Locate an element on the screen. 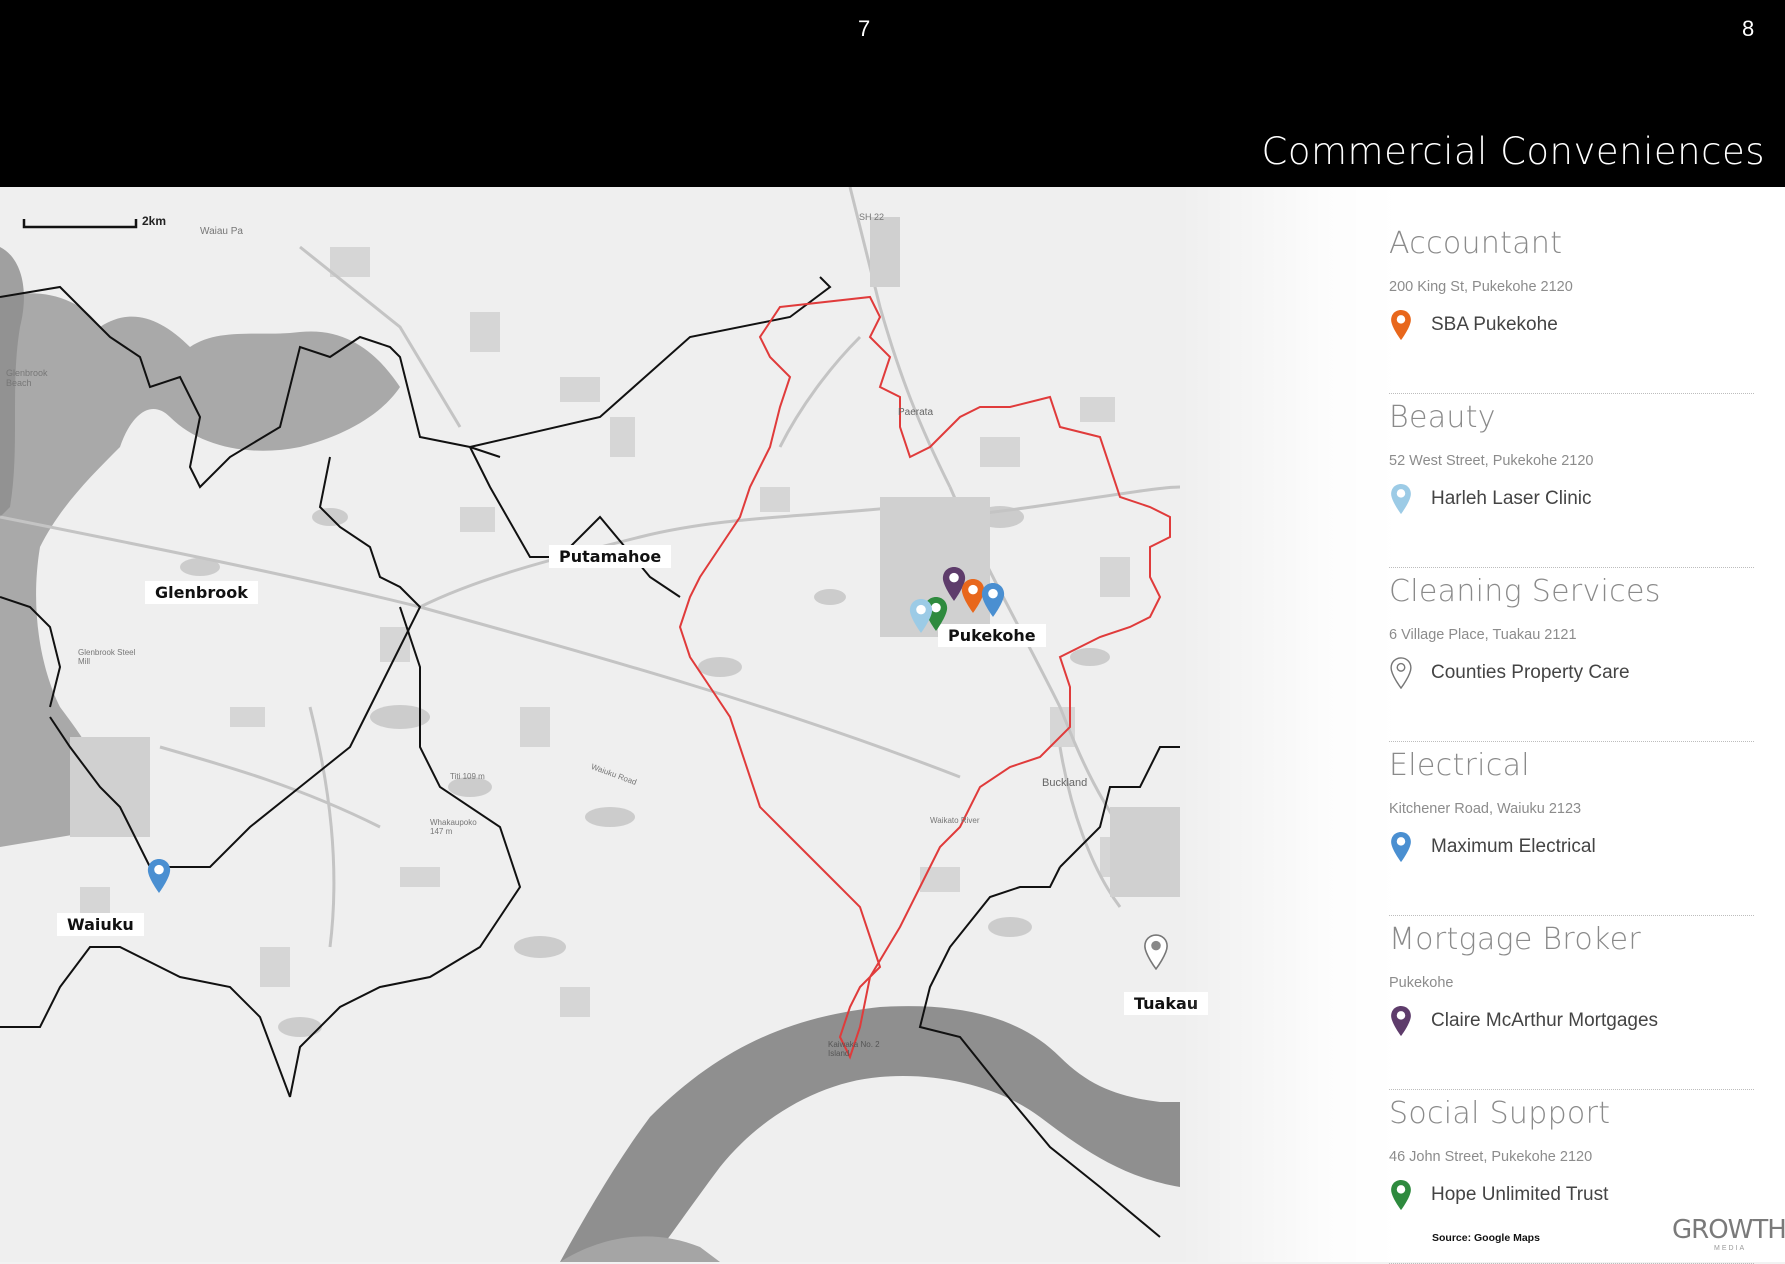  beauty-map-pin-icon is located at coordinates (921, 616).